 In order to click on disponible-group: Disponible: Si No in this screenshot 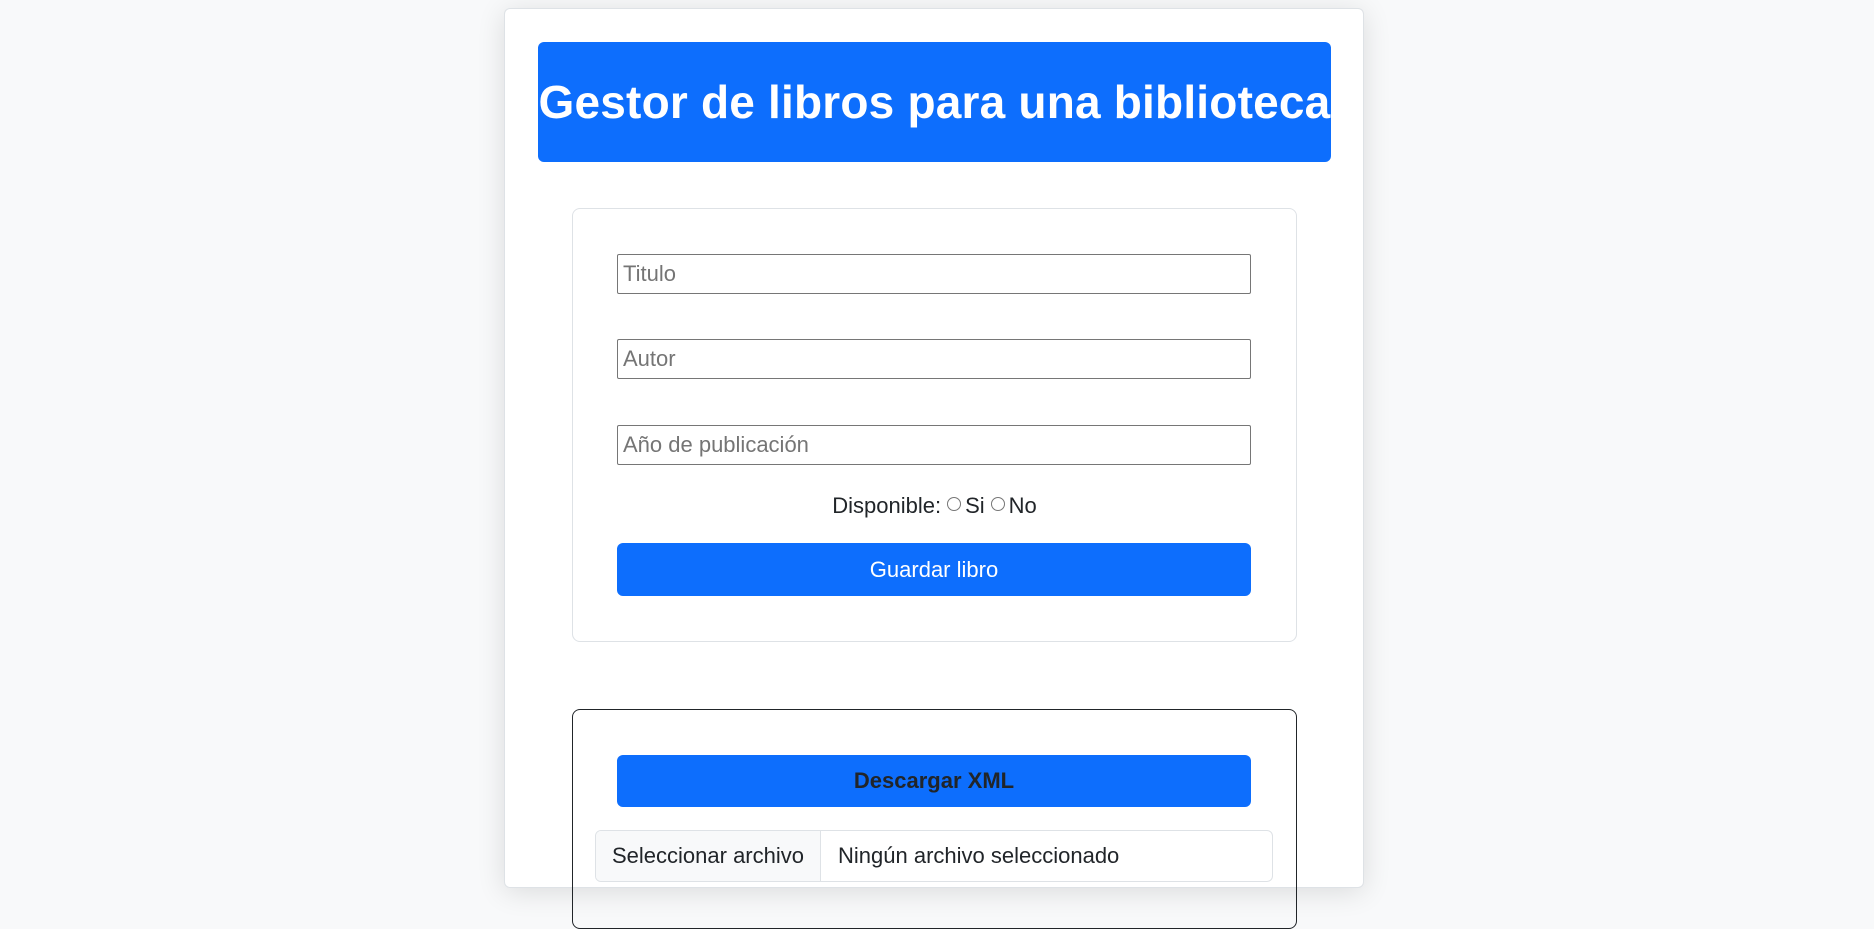, I will do `click(934, 506)`.